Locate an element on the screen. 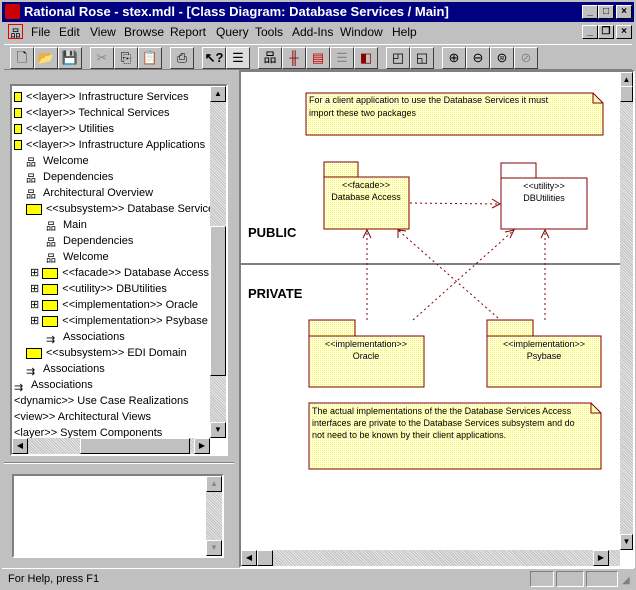  menu-query: Query is located at coordinates (232, 32).